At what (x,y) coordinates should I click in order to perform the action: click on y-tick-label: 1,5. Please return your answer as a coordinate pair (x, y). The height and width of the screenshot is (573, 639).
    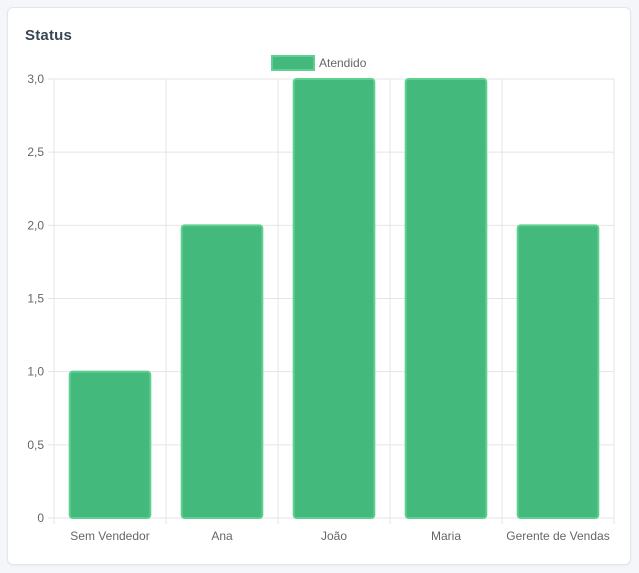
    Looking at the image, I should click on (35, 299).